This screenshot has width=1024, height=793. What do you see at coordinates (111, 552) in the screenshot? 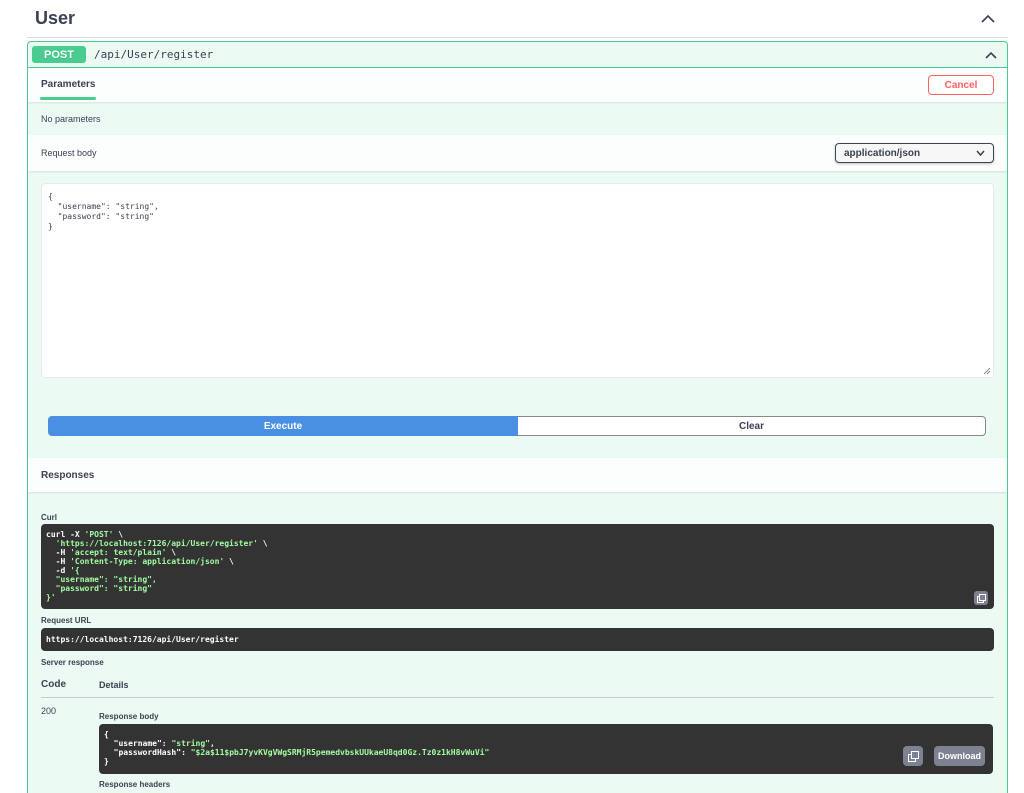
I see `curl-line: -H 'accept: text/plain' \` at bounding box center [111, 552].